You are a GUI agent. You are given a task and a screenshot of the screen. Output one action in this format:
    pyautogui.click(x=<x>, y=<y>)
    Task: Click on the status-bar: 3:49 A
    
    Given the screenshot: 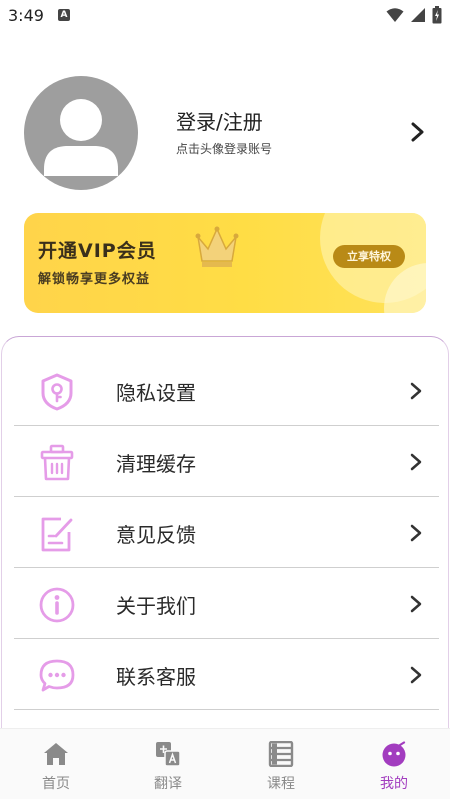 What is the action you would take?
    pyautogui.click(x=225, y=16)
    